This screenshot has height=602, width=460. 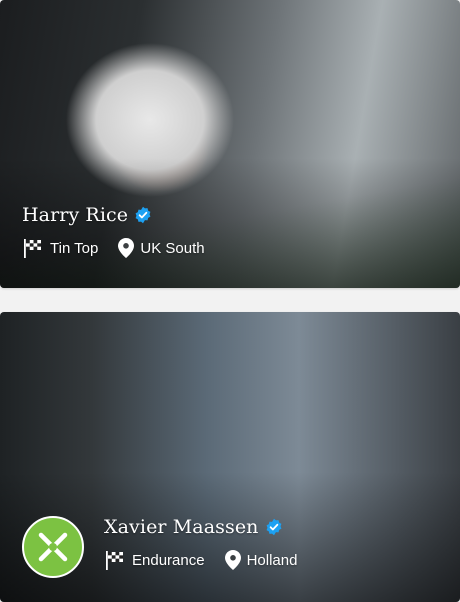 What do you see at coordinates (172, 248) in the screenshot?
I see `location-label: UK South` at bounding box center [172, 248].